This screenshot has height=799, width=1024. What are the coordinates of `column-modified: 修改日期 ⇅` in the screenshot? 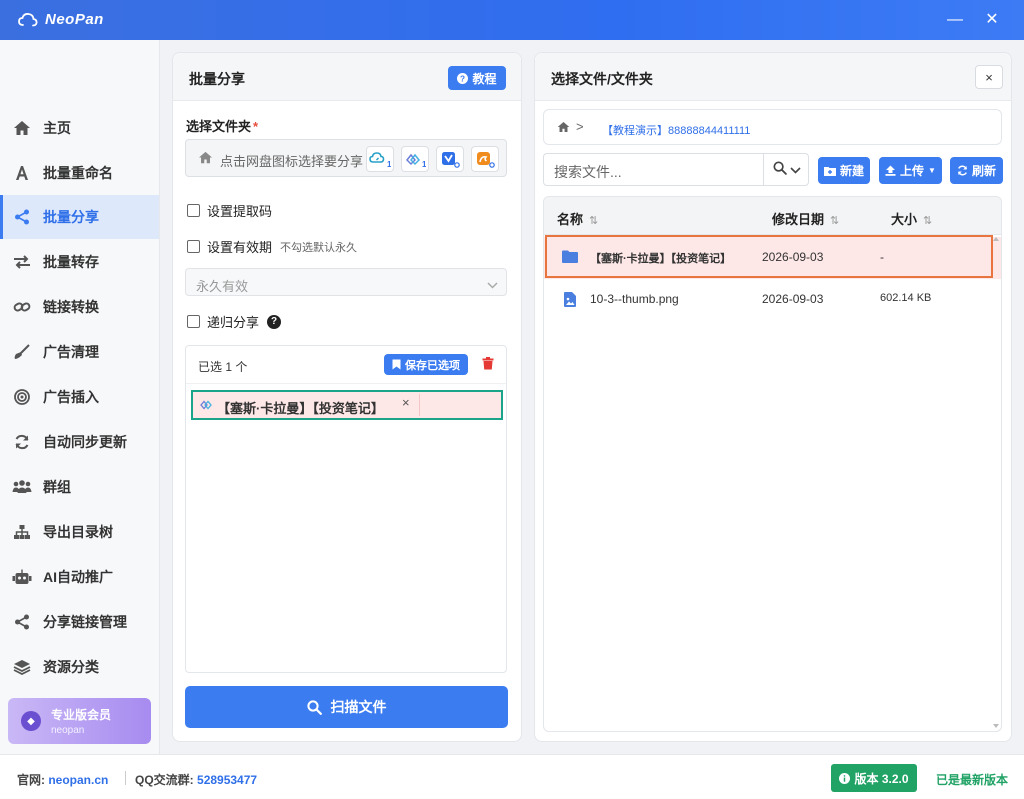 It's located at (805, 218).